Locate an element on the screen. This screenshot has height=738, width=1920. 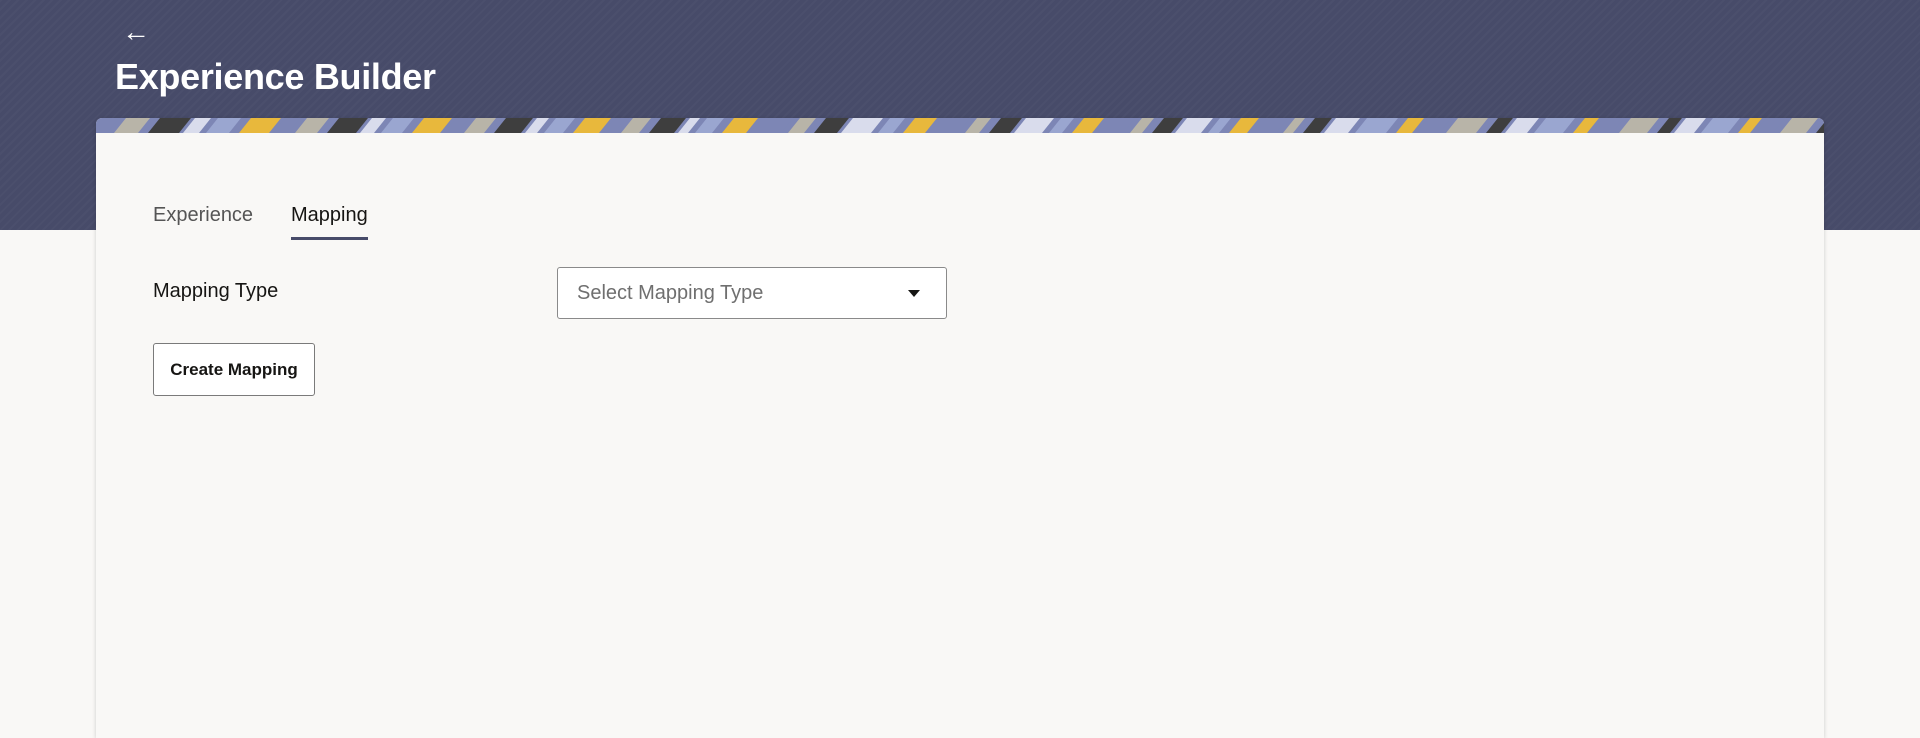
tab-experience: Experience is located at coordinates (203, 220).